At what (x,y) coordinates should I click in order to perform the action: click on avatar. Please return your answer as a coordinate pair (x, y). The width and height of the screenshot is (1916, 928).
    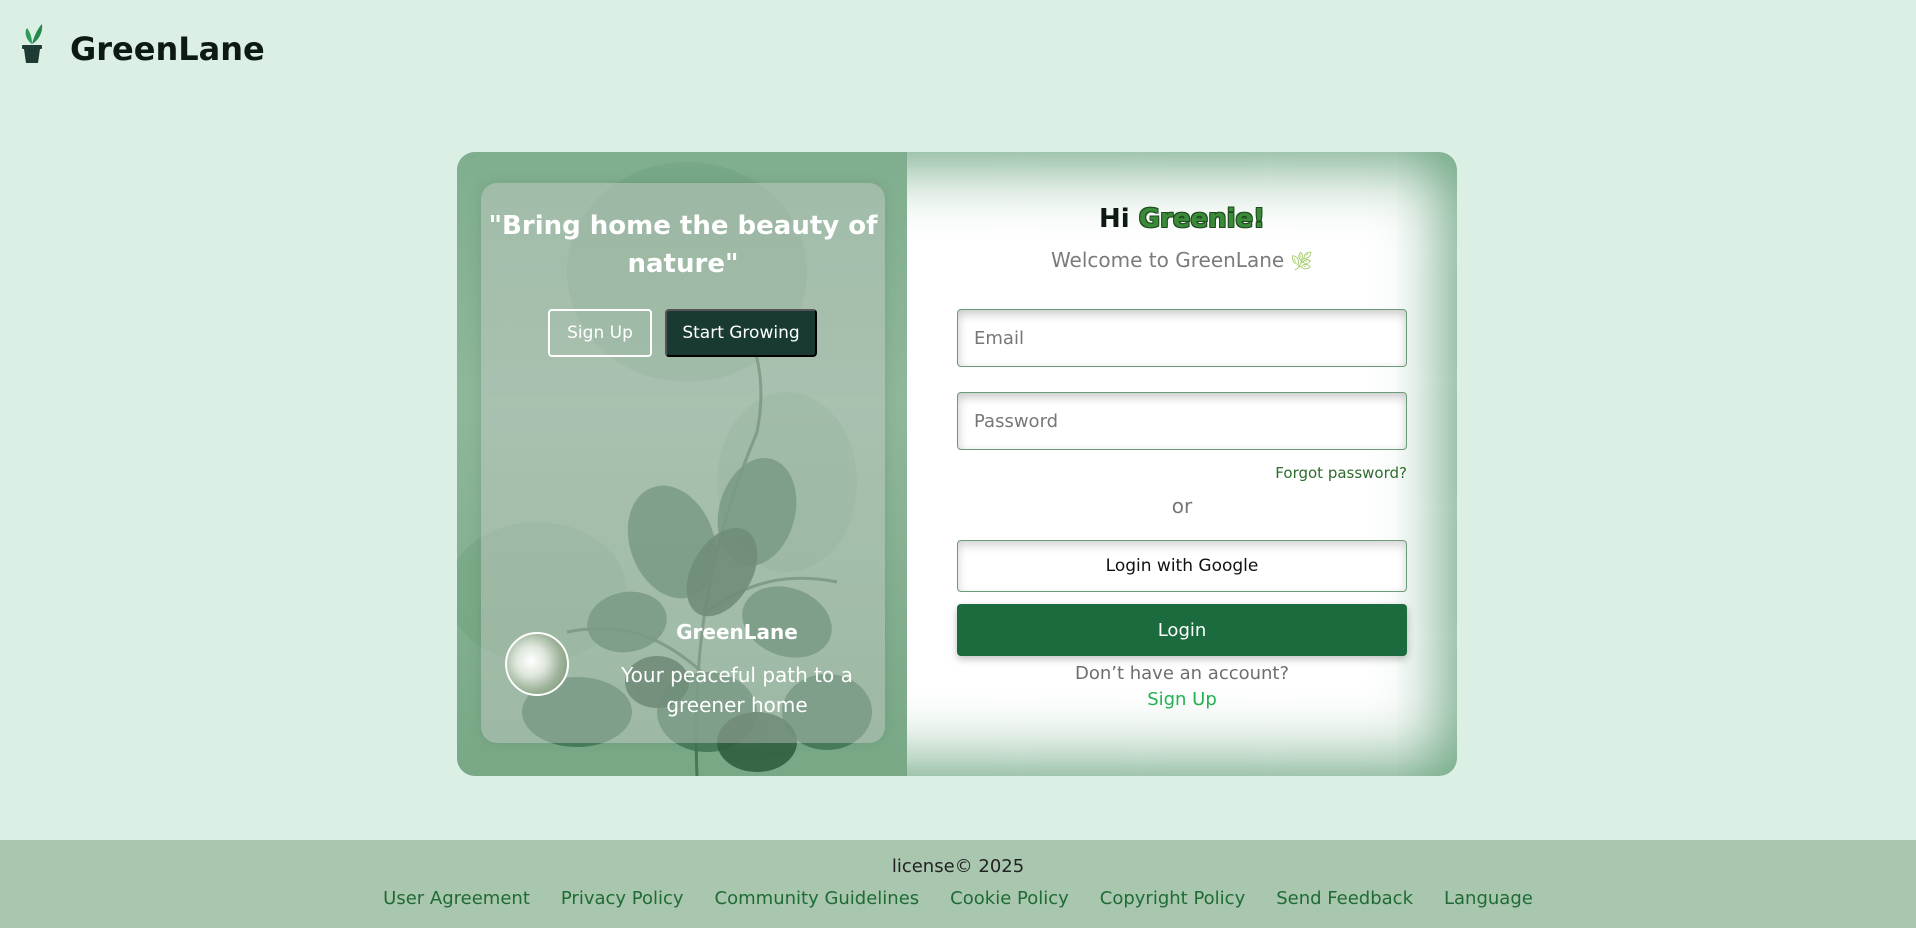
    Looking at the image, I should click on (537, 664).